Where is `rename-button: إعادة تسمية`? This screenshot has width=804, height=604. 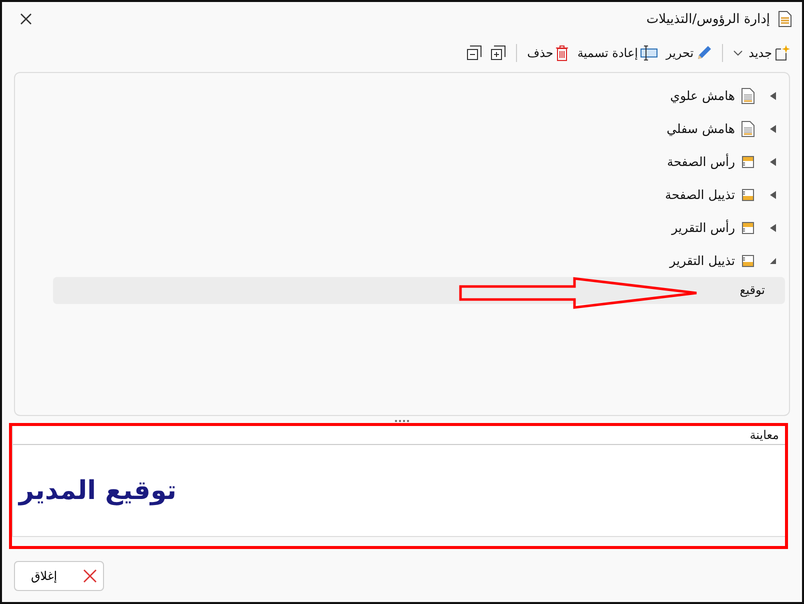 rename-button: إعادة تسمية is located at coordinates (617, 53).